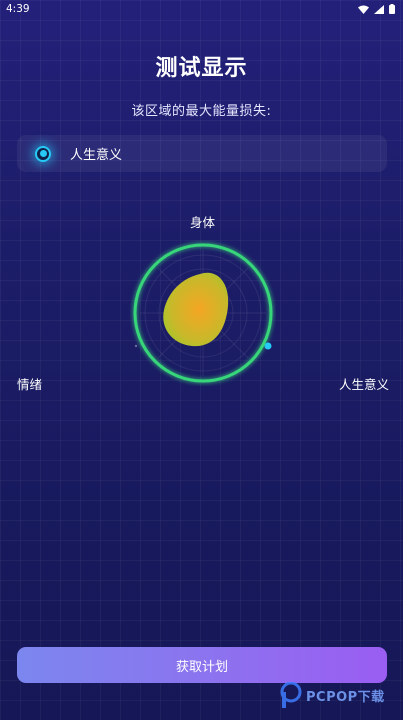 The height and width of the screenshot is (720, 403). What do you see at coordinates (291, 695) in the screenshot?
I see `pcpop-logo-icon` at bounding box center [291, 695].